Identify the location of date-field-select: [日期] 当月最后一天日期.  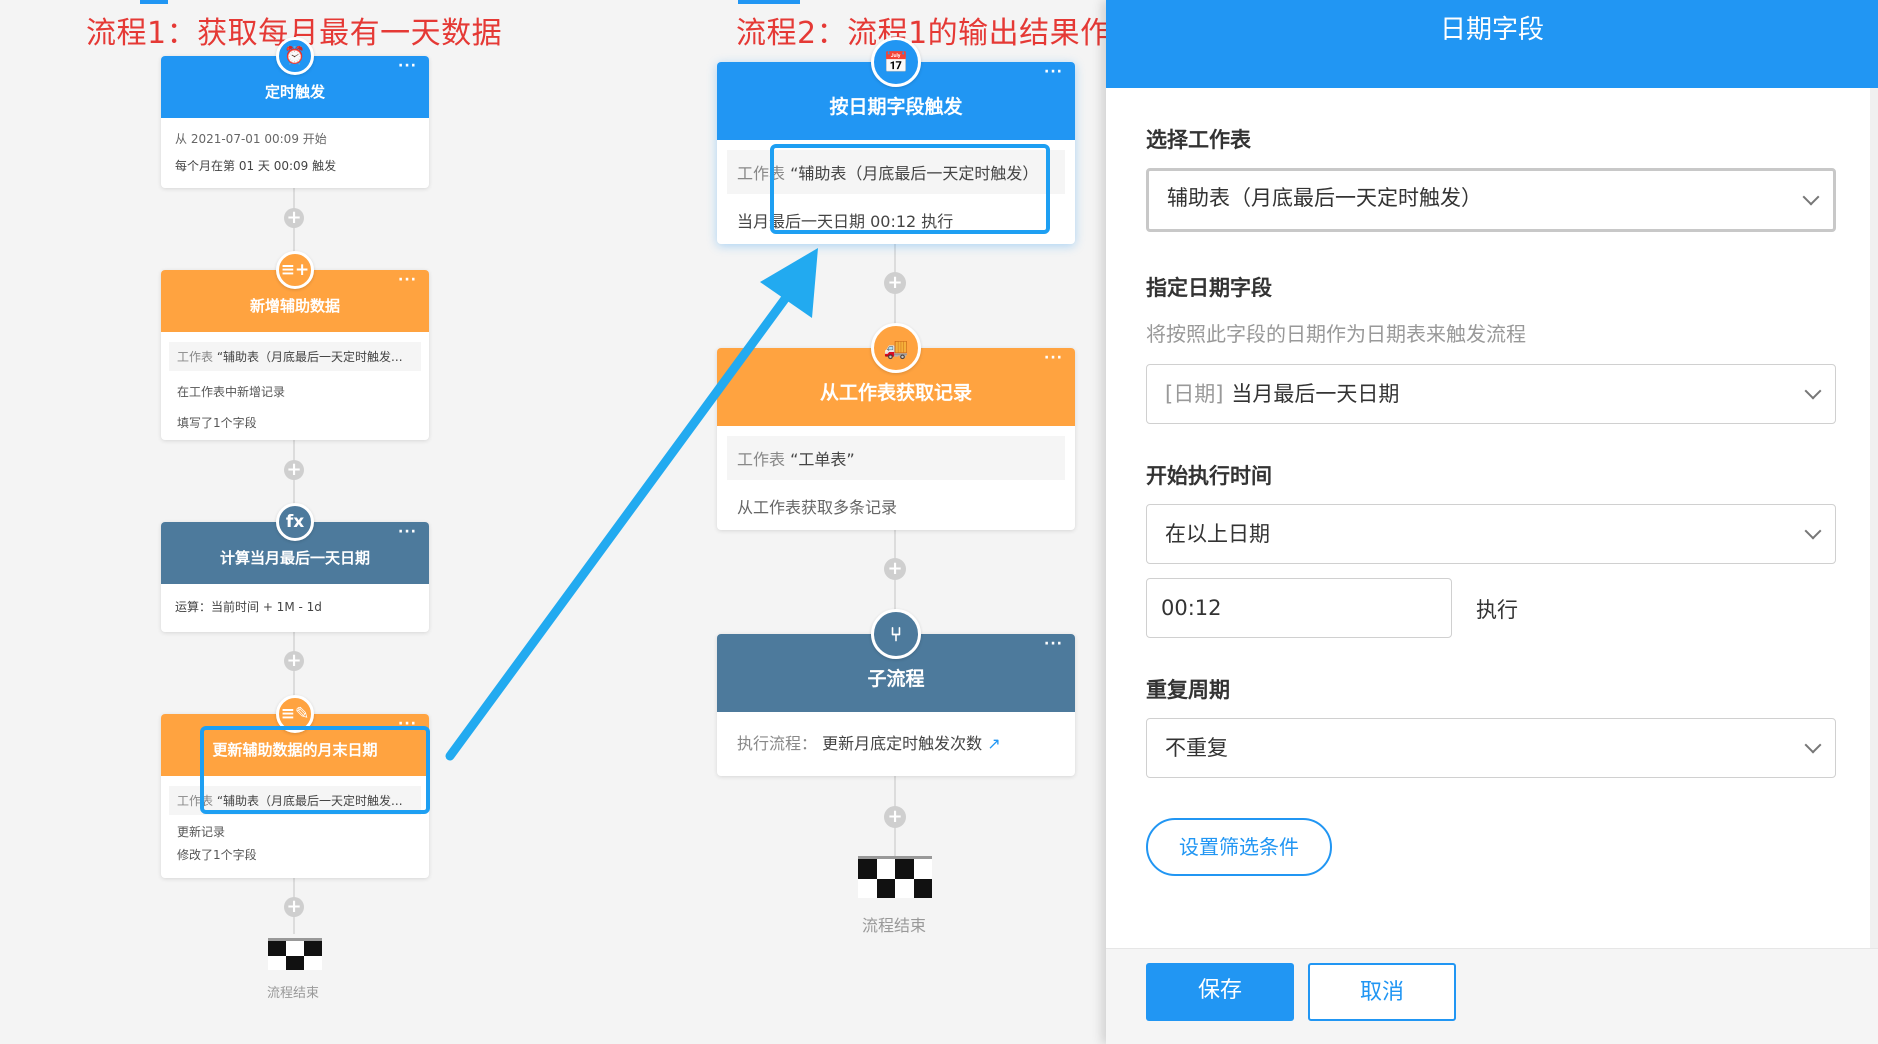
(1491, 394).